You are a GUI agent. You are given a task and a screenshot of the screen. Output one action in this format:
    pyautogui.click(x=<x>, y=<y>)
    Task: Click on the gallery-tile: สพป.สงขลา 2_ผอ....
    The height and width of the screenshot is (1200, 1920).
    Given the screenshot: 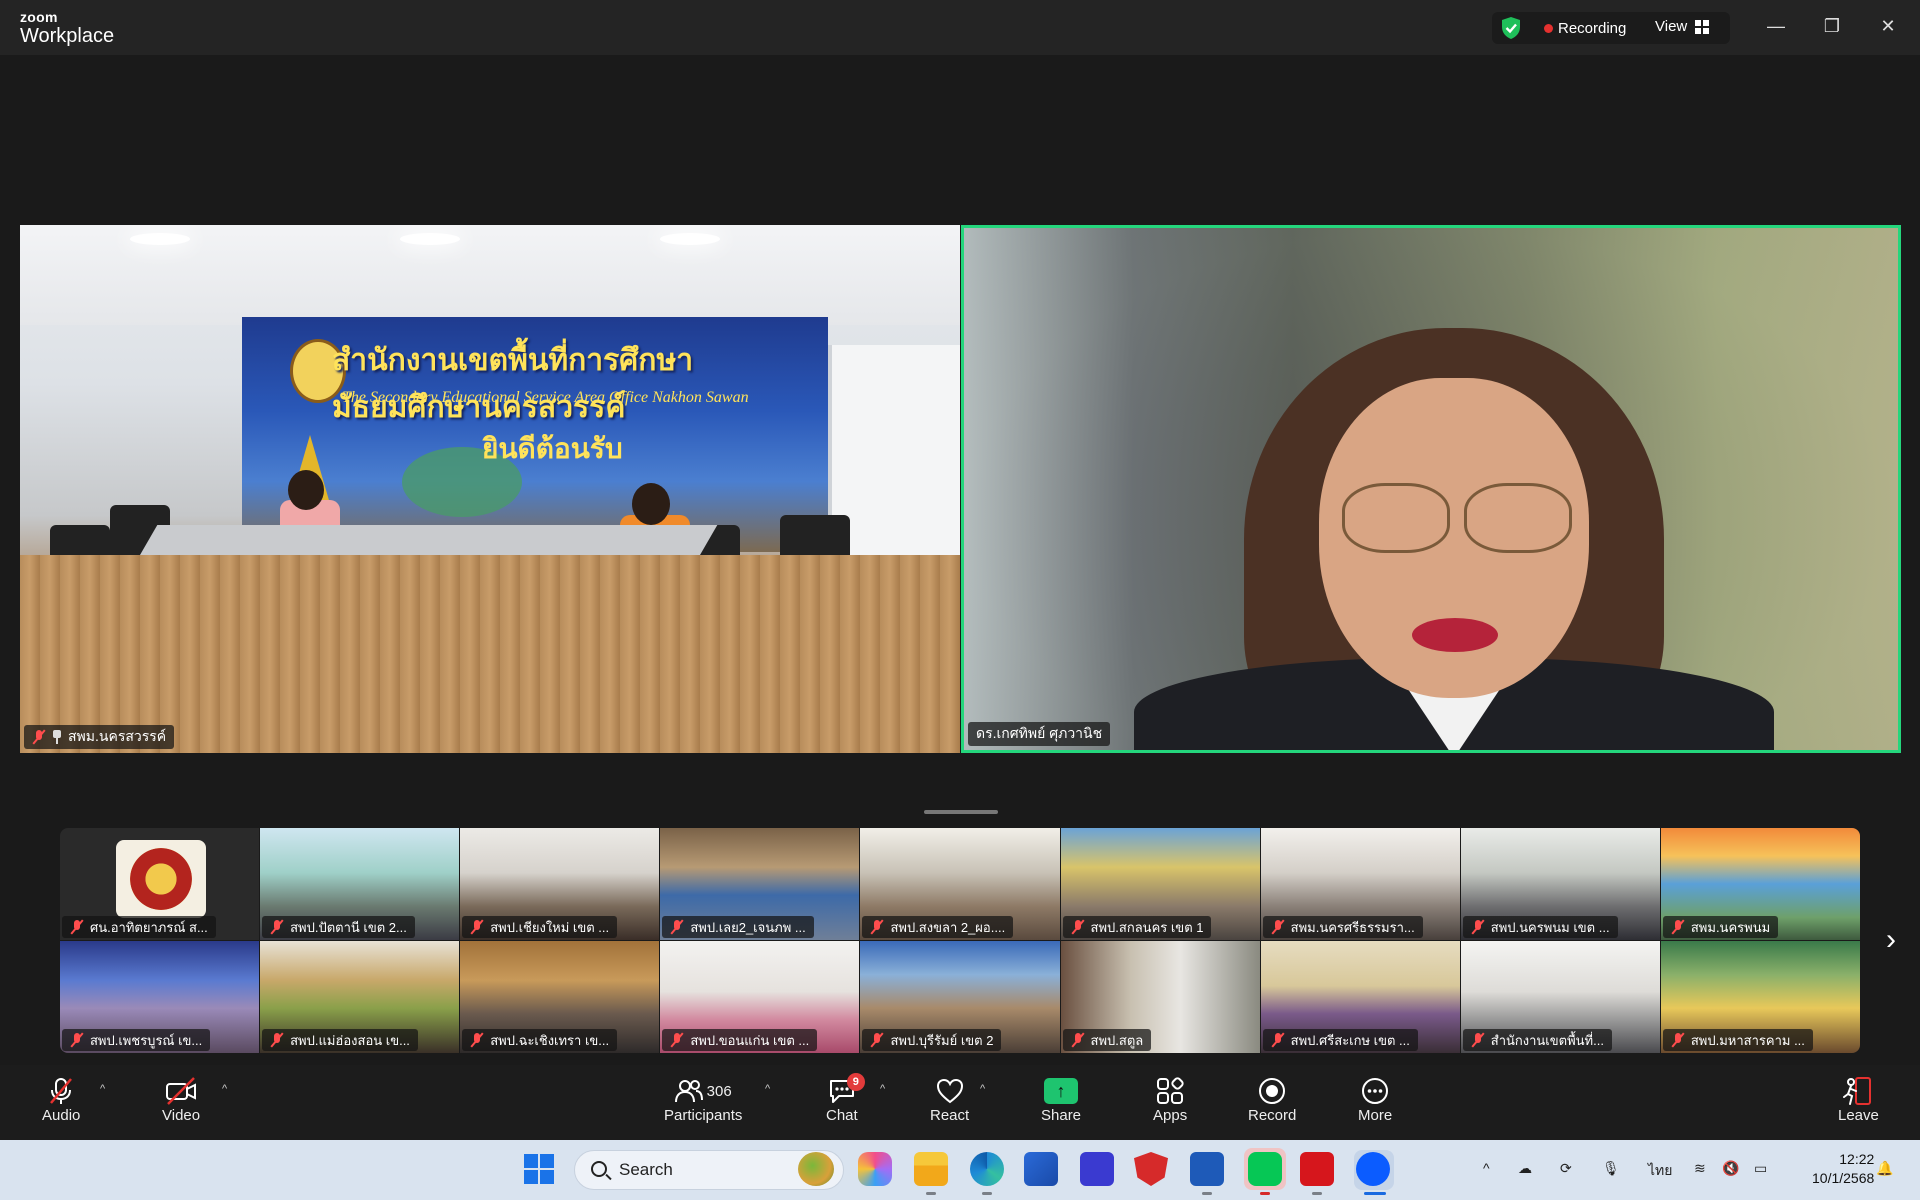 What is the action you would take?
    pyautogui.click(x=960, y=884)
    